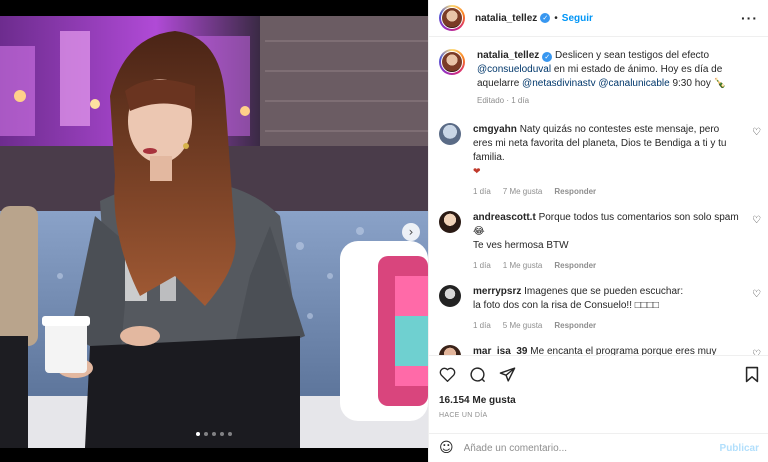 The image size is (768, 462). I want to click on more-options-icon: ···, so click(749, 18).